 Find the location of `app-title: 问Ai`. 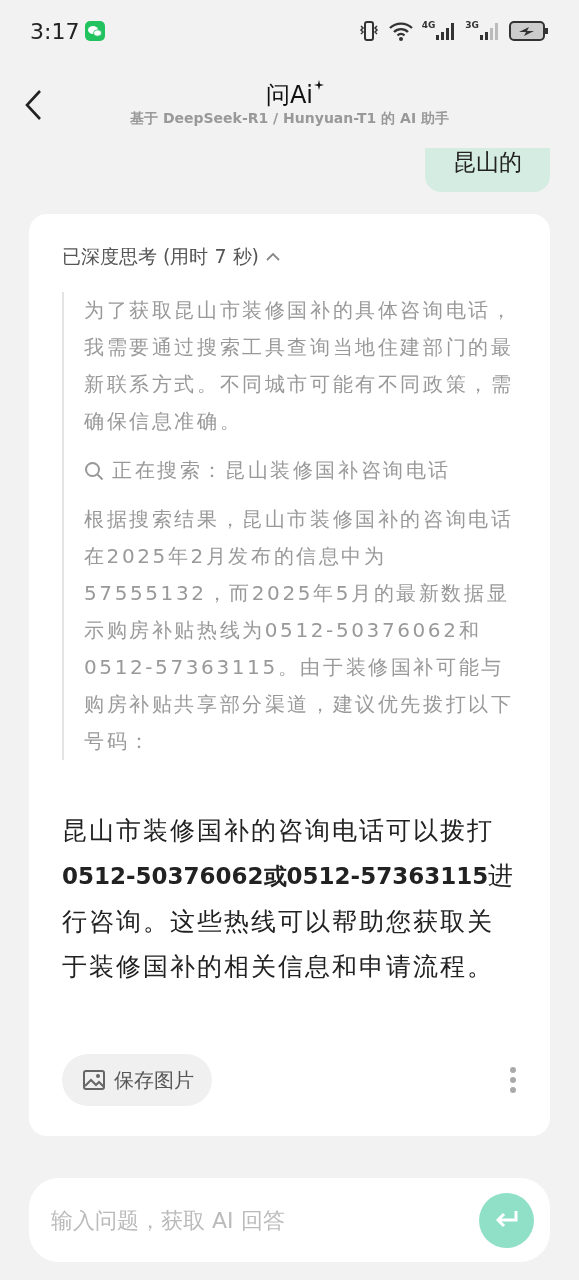

app-title: 问Ai is located at coordinates (289, 95).